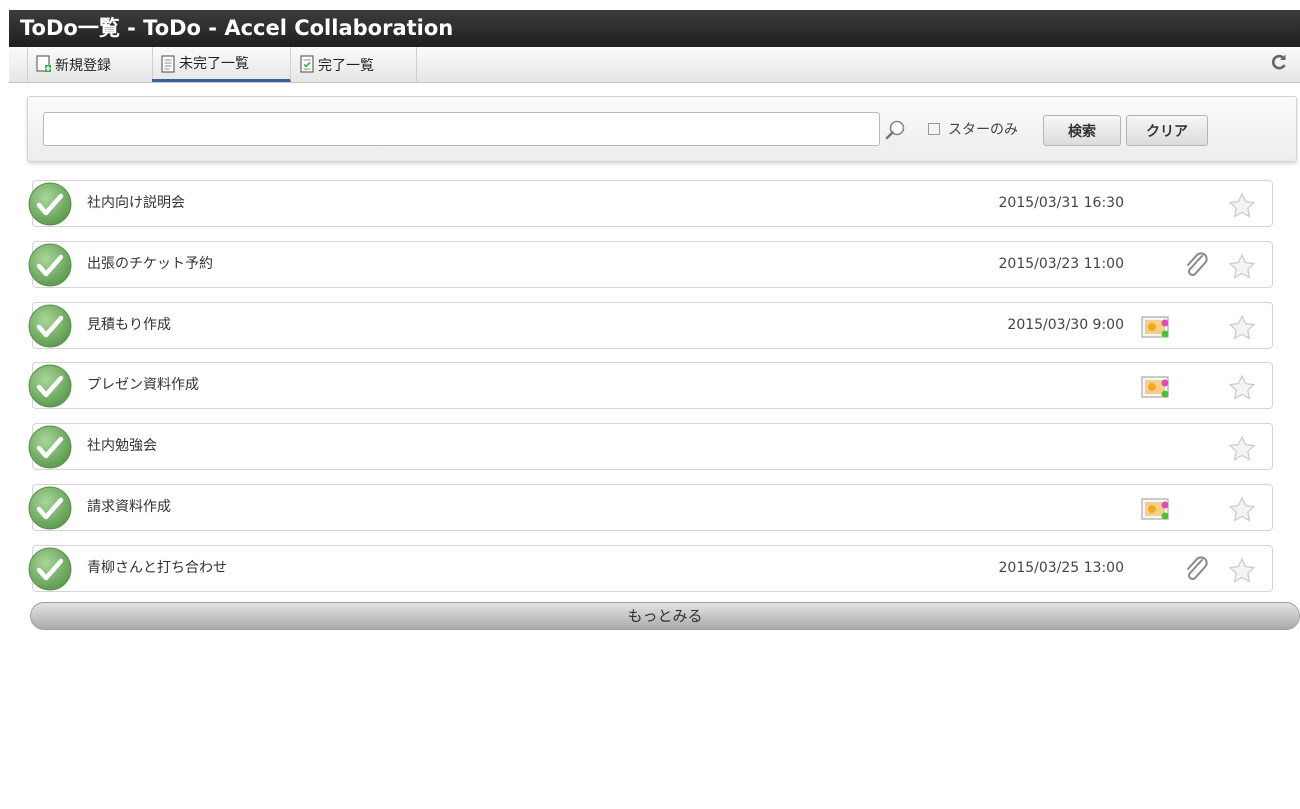 The width and height of the screenshot is (1300, 809). I want to click on tab-new: 新規登録, so click(90, 64).